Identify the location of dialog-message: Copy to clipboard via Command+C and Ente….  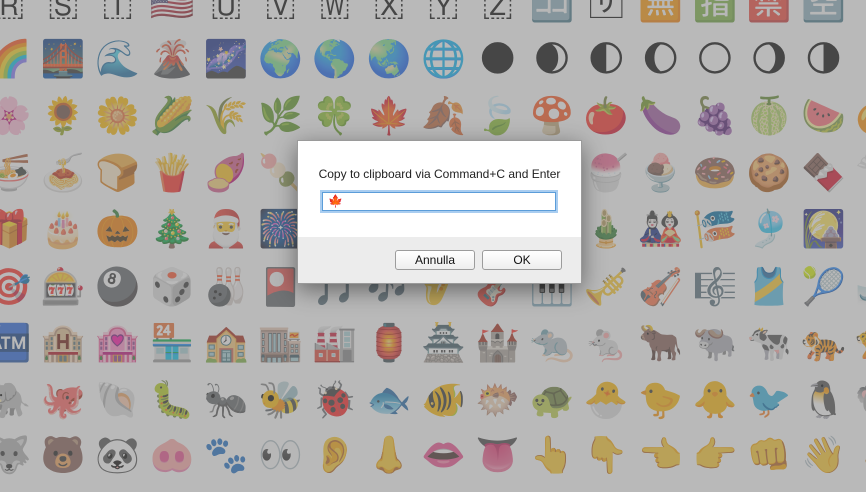
(439, 174).